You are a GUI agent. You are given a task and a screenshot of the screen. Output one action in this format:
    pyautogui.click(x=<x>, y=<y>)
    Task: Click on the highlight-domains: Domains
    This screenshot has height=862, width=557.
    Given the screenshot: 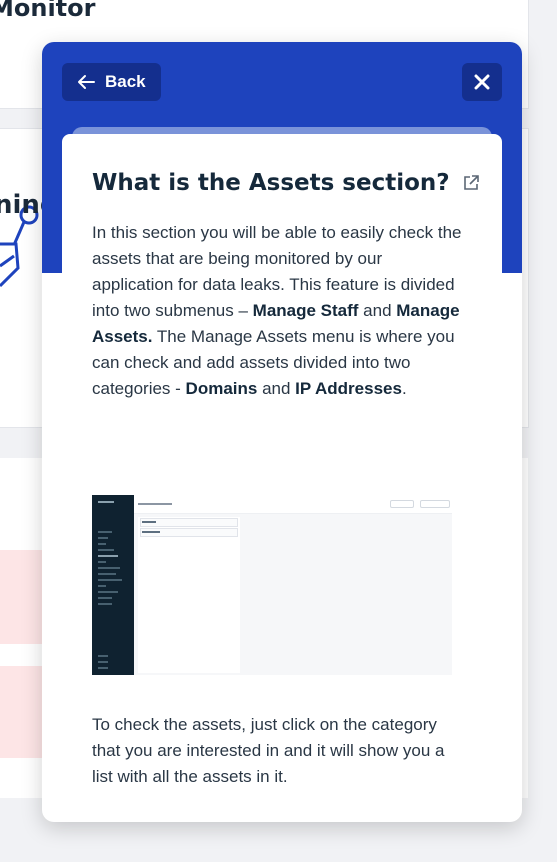 What is the action you would take?
    pyautogui.click(x=221, y=388)
    